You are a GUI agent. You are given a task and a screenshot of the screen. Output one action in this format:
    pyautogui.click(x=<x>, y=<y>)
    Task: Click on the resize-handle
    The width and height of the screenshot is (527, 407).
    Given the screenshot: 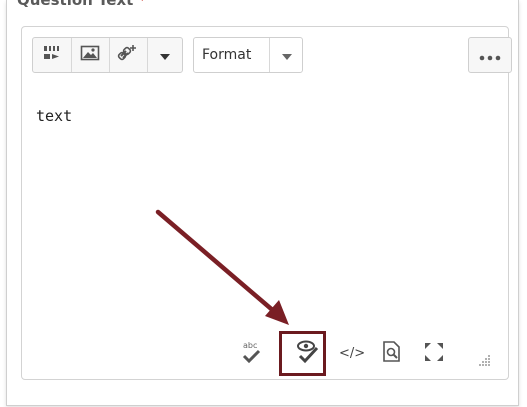 What is the action you would take?
    pyautogui.click(x=484, y=360)
    